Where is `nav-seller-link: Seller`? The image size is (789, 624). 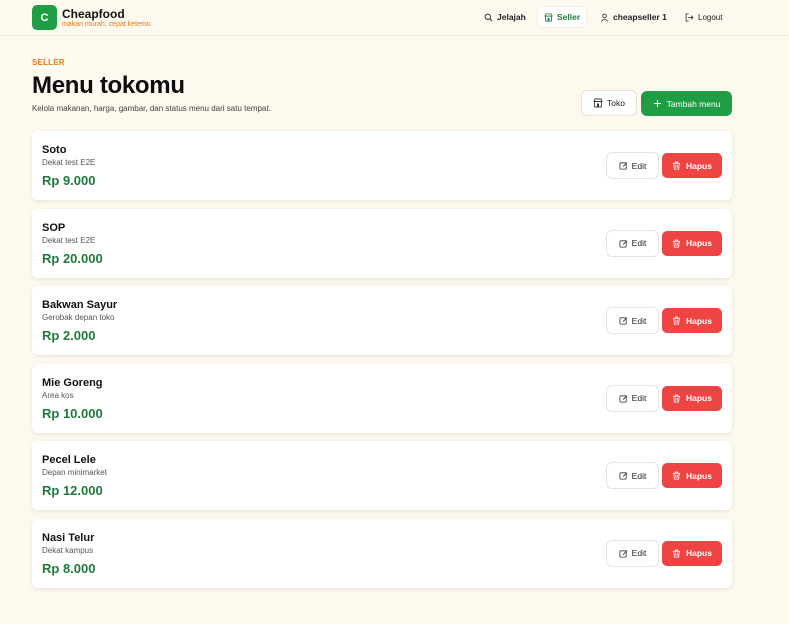
nav-seller-link: Seller is located at coordinates (562, 17).